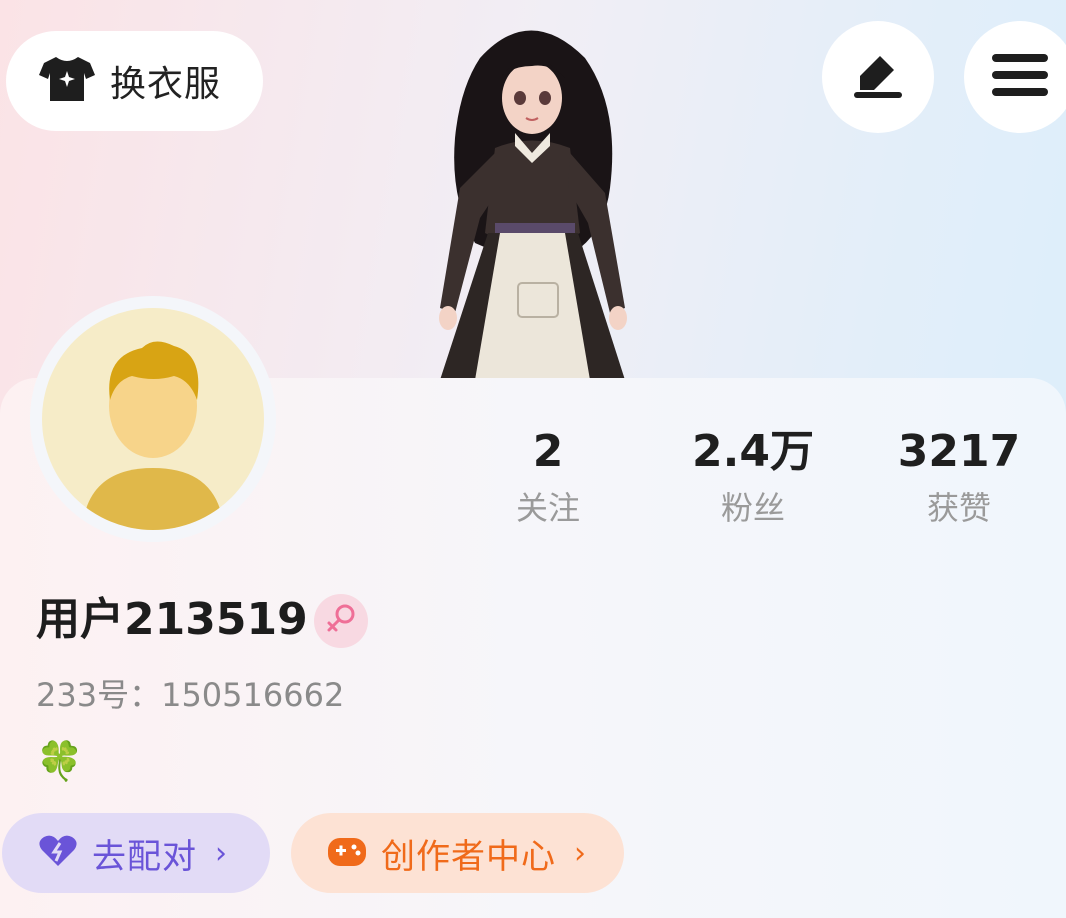  What do you see at coordinates (1020, 77) in the screenshot?
I see `hamburger-menu-icon` at bounding box center [1020, 77].